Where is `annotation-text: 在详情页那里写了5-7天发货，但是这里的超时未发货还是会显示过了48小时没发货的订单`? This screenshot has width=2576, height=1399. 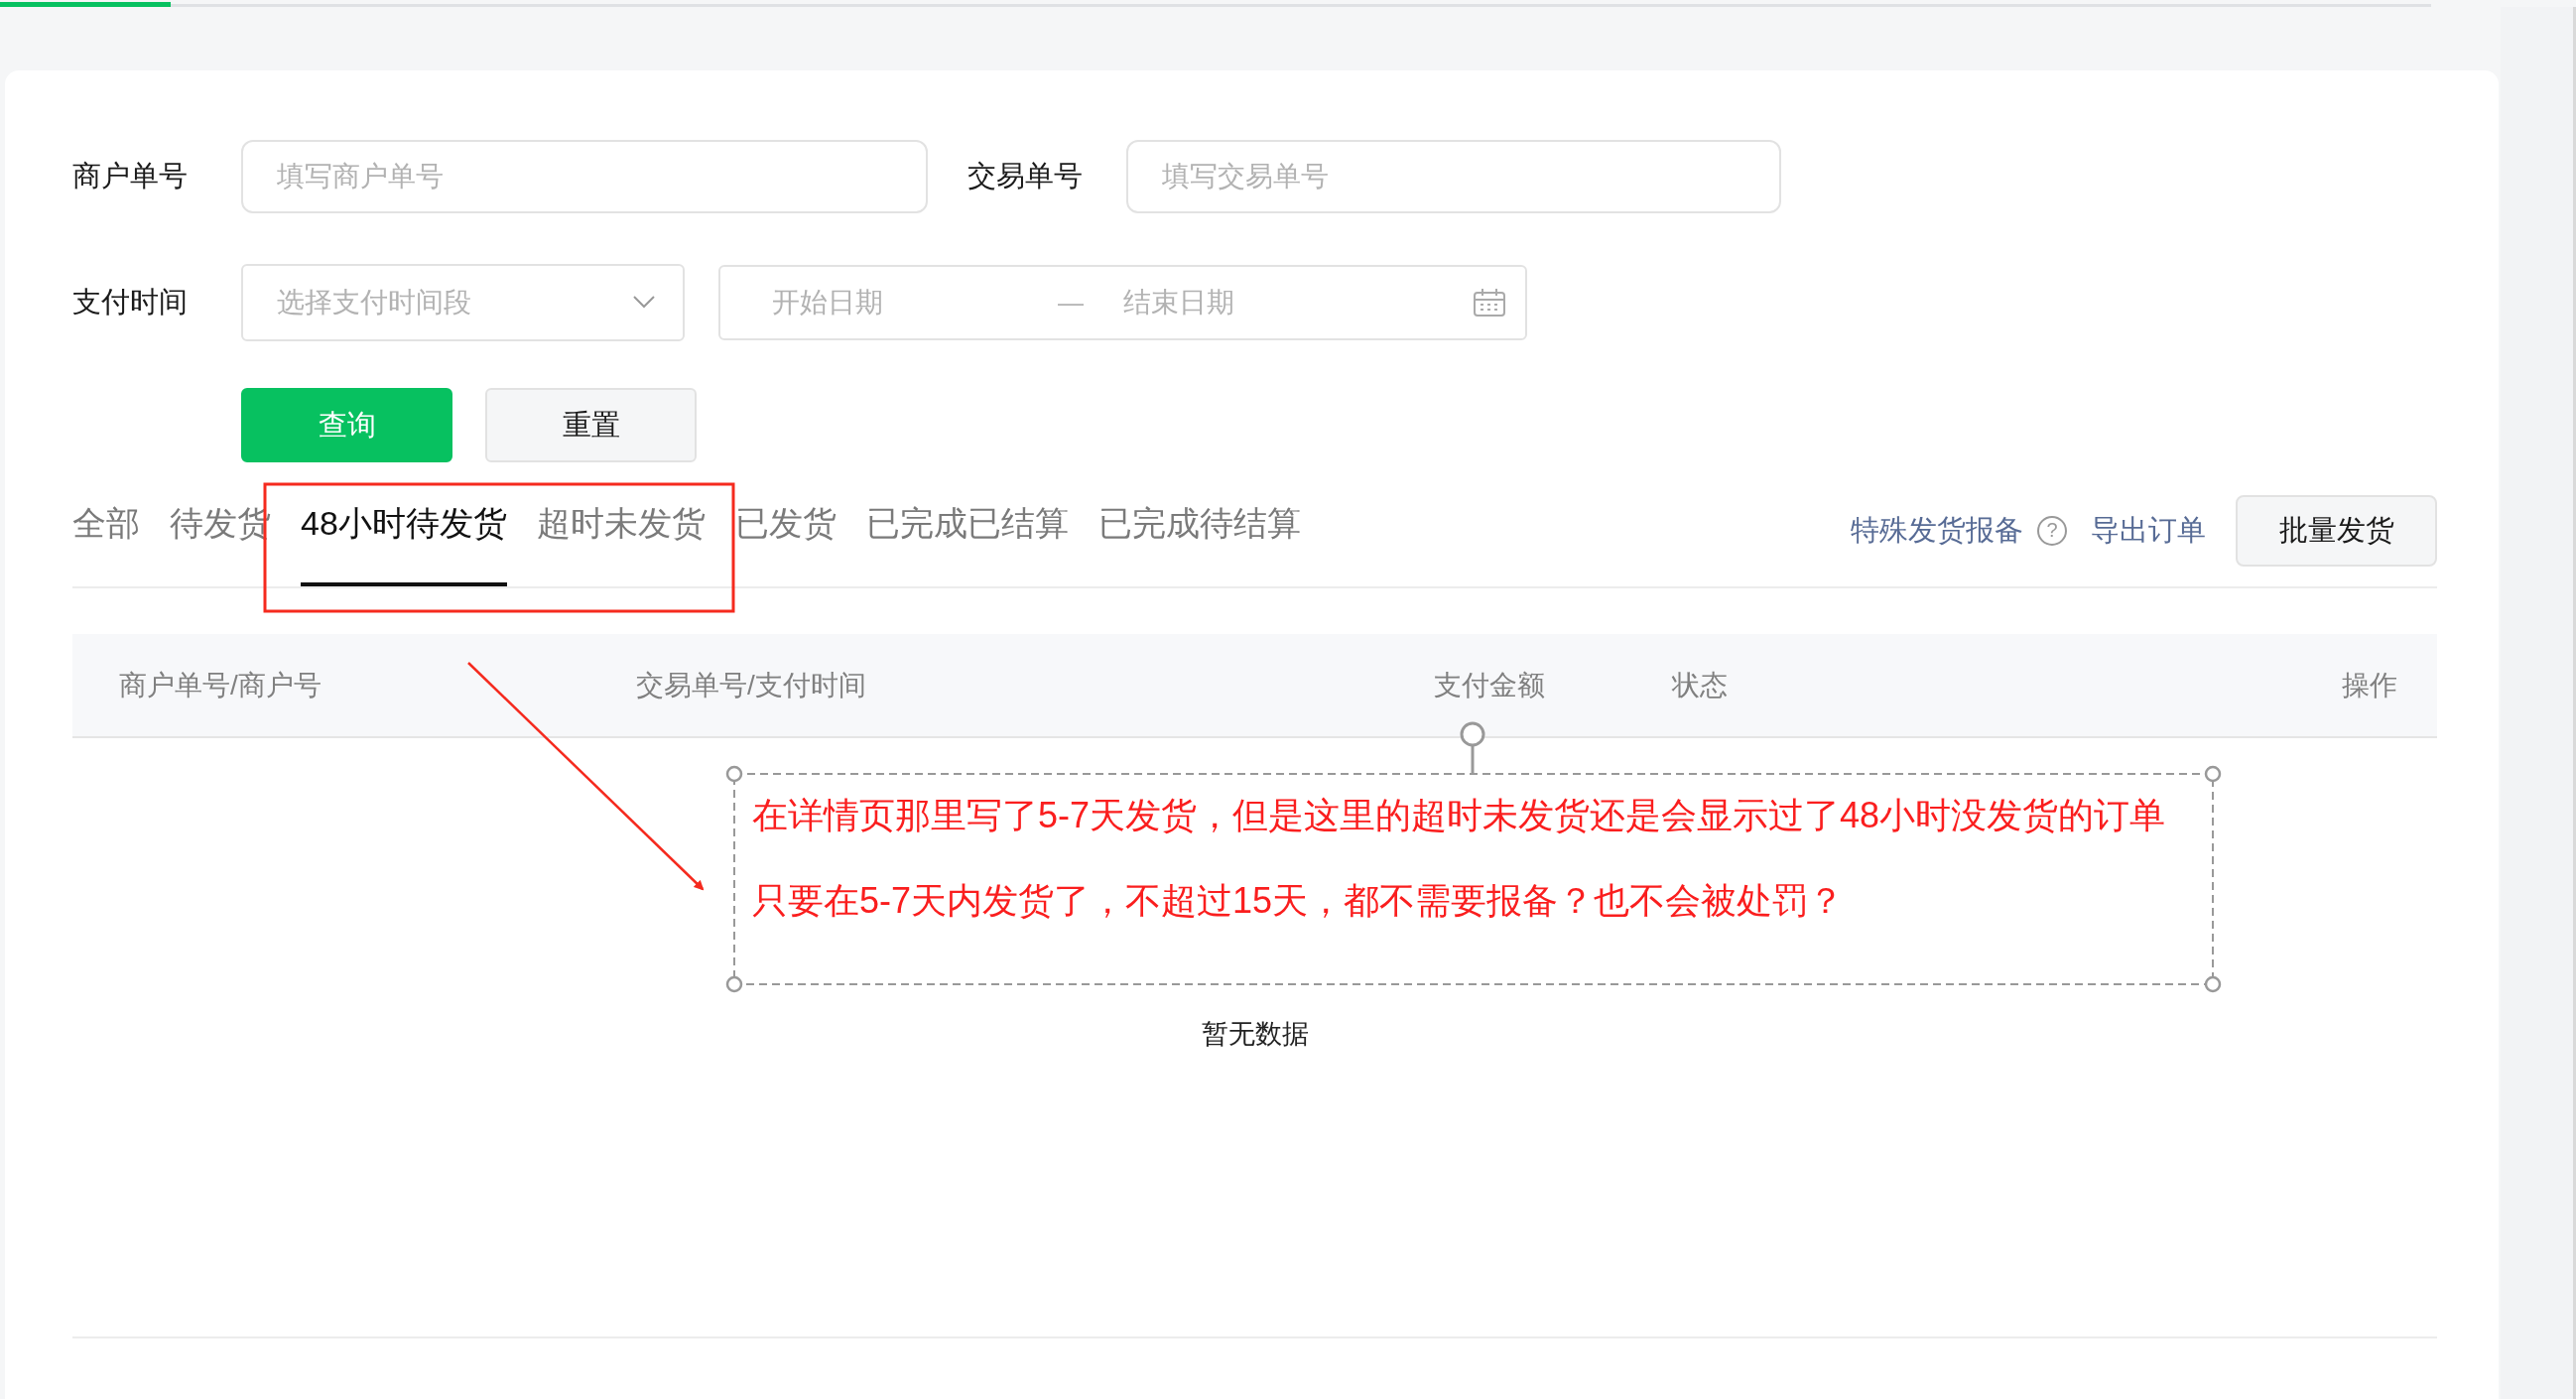
annotation-text: 在详情页那里写了5-7天发货，但是这里的超时未发货还是会显示过了48小时没发货的订单 is located at coordinates (1459, 816).